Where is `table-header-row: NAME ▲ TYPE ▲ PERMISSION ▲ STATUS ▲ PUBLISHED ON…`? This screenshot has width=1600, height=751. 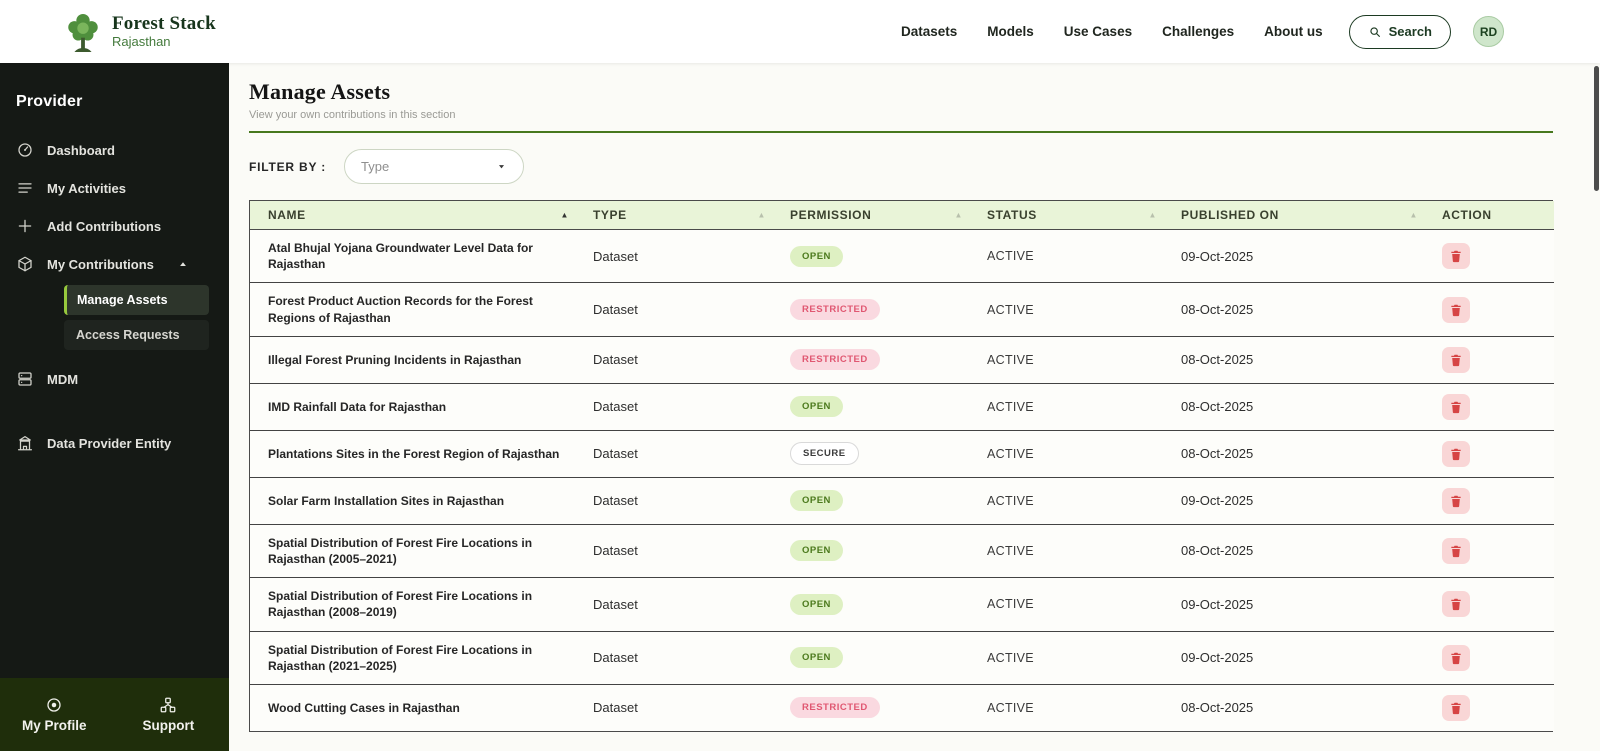
table-header-row: NAME ▲ TYPE ▲ PERMISSION ▲ STATUS ▲ PUBLISHED ON… is located at coordinates (902, 215).